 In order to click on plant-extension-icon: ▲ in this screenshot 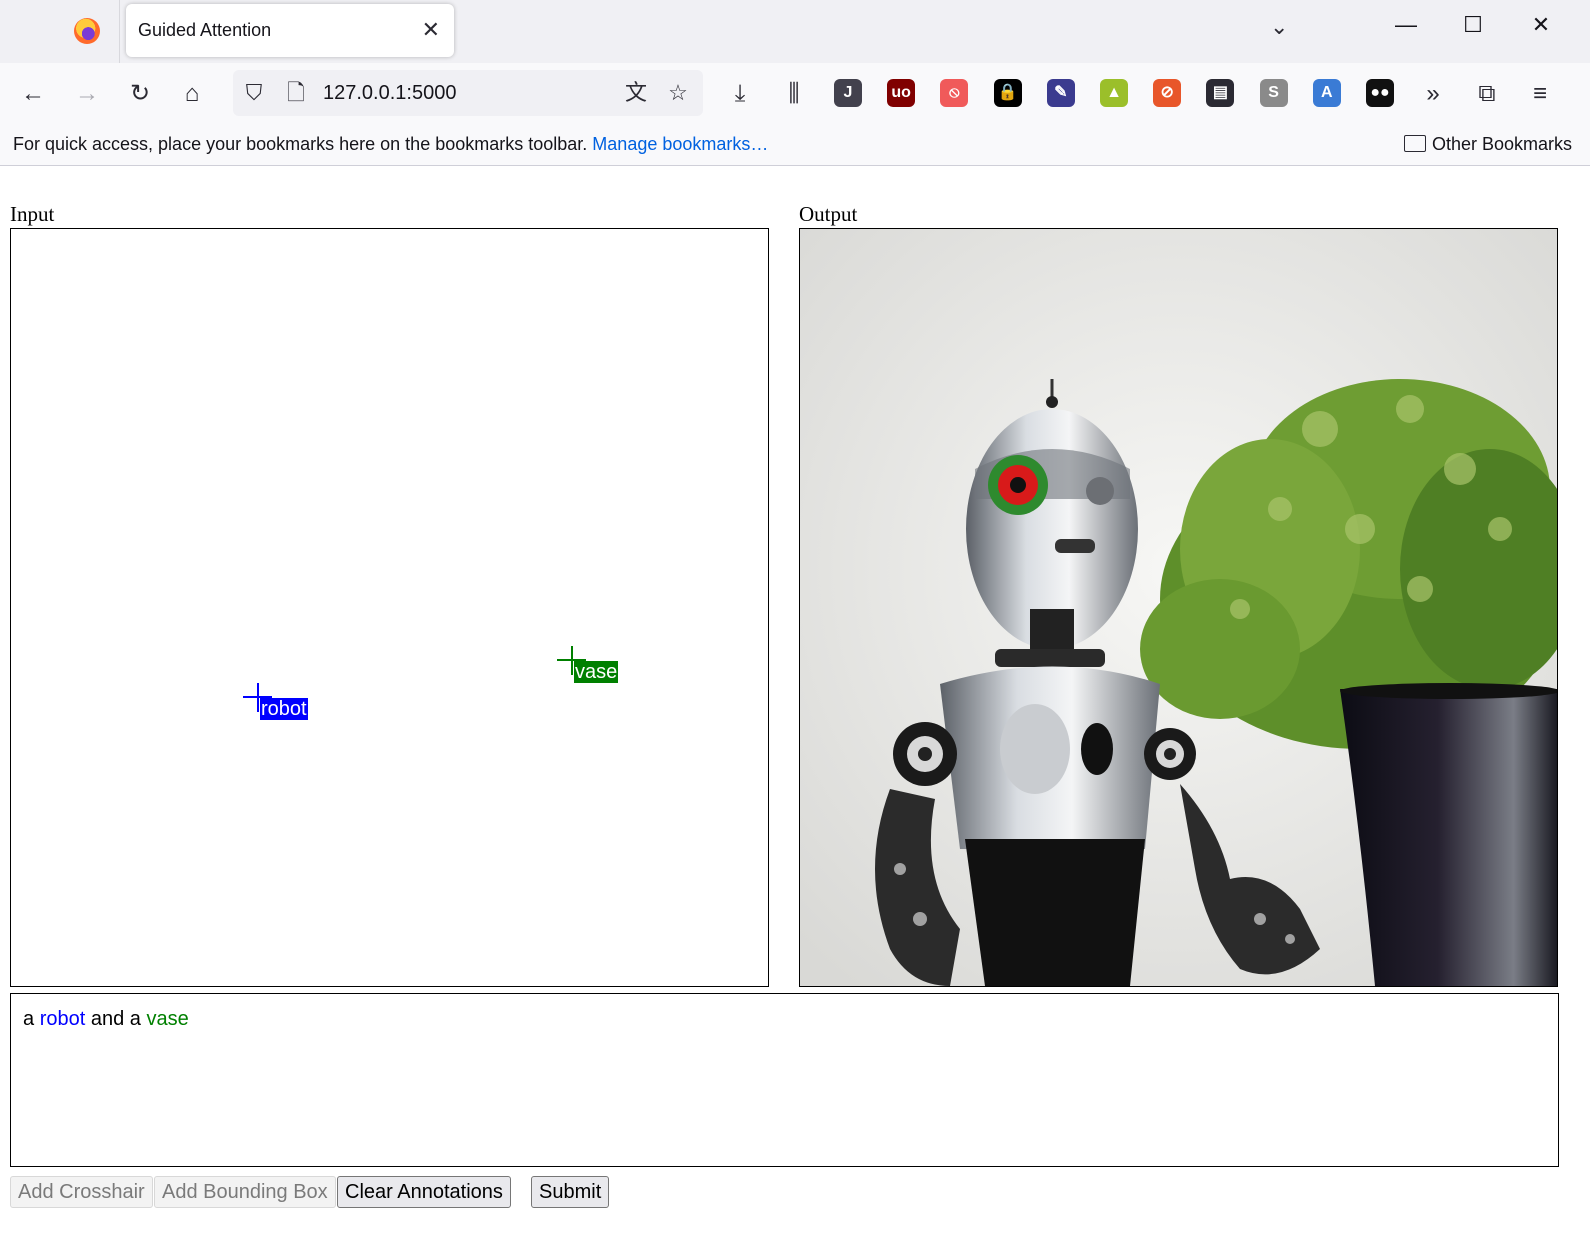, I will do `click(1114, 93)`.